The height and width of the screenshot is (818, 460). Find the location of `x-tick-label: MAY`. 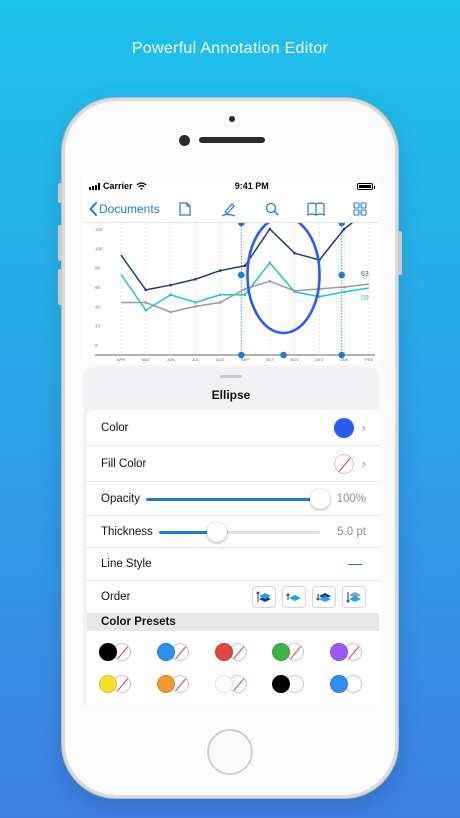

x-tick-label: MAY is located at coordinates (146, 359).